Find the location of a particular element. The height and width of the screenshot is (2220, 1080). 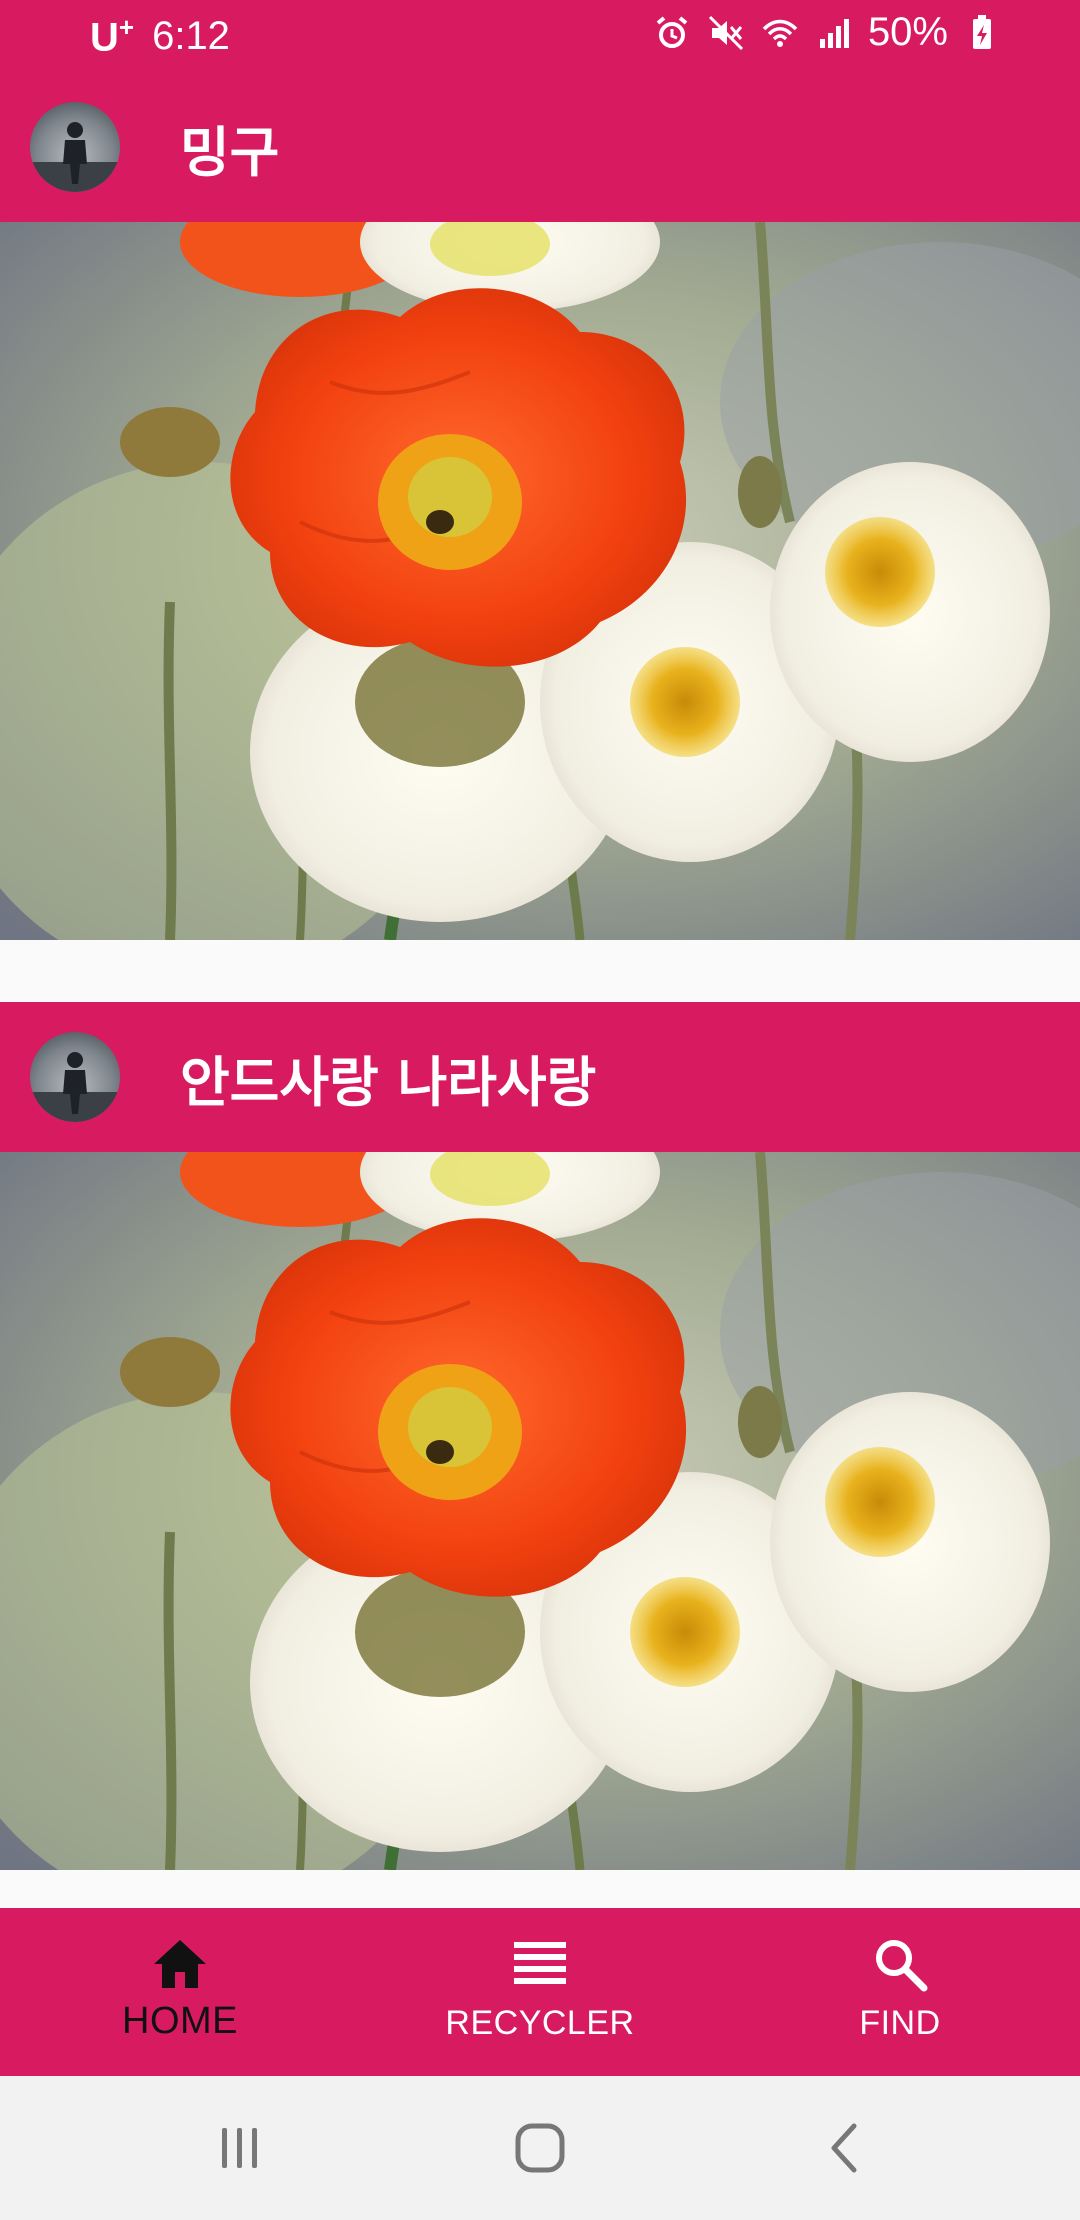

card-title: 안드사랑 나라사랑 is located at coordinates (388, 1082).